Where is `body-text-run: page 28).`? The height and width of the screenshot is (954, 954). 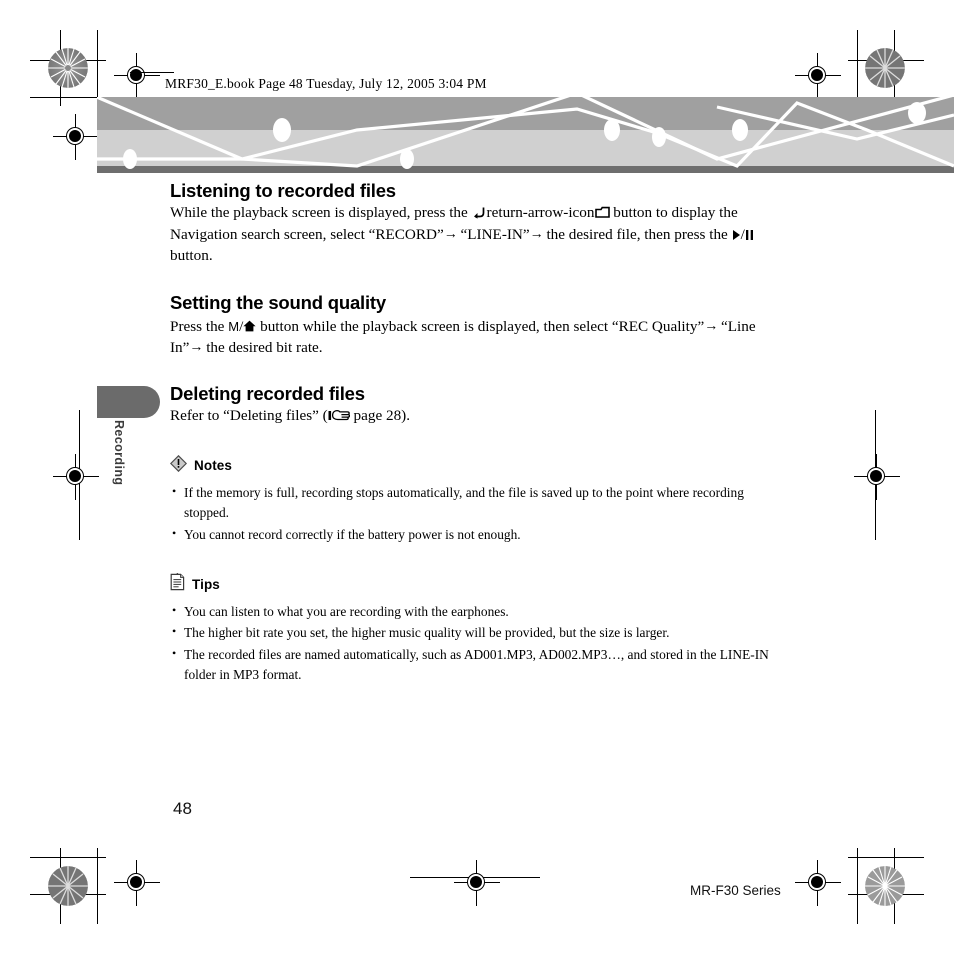 body-text-run: page 28). is located at coordinates (380, 416).